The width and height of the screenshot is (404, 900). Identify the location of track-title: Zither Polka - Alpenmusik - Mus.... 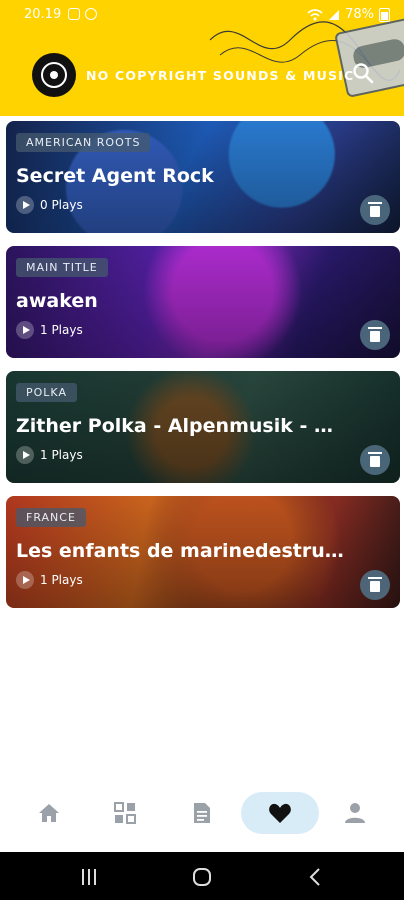
(181, 426).